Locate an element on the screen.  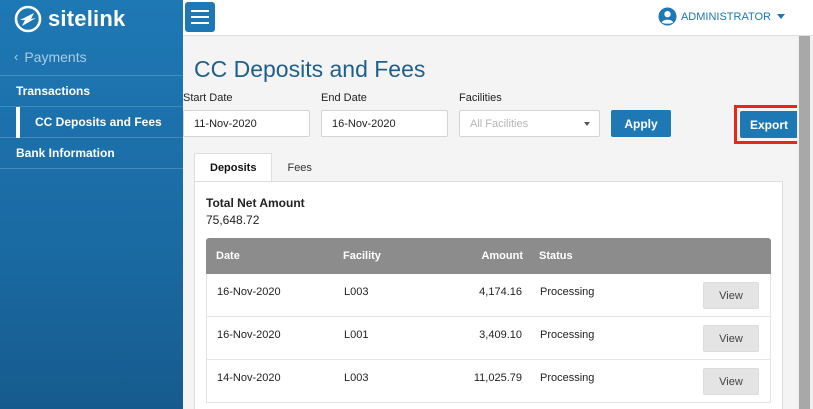
hamburger-icon is located at coordinates (200, 11).